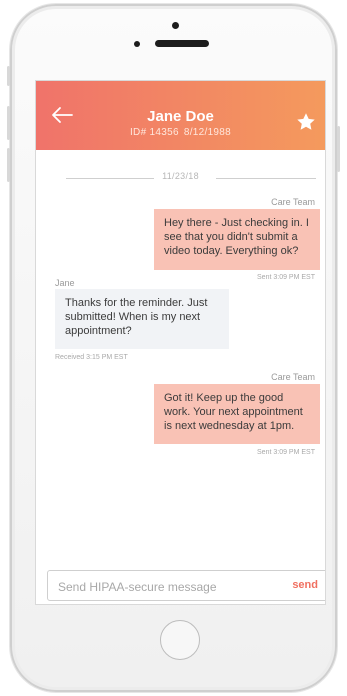  What do you see at coordinates (180, 640) in the screenshot?
I see `home-button` at bounding box center [180, 640].